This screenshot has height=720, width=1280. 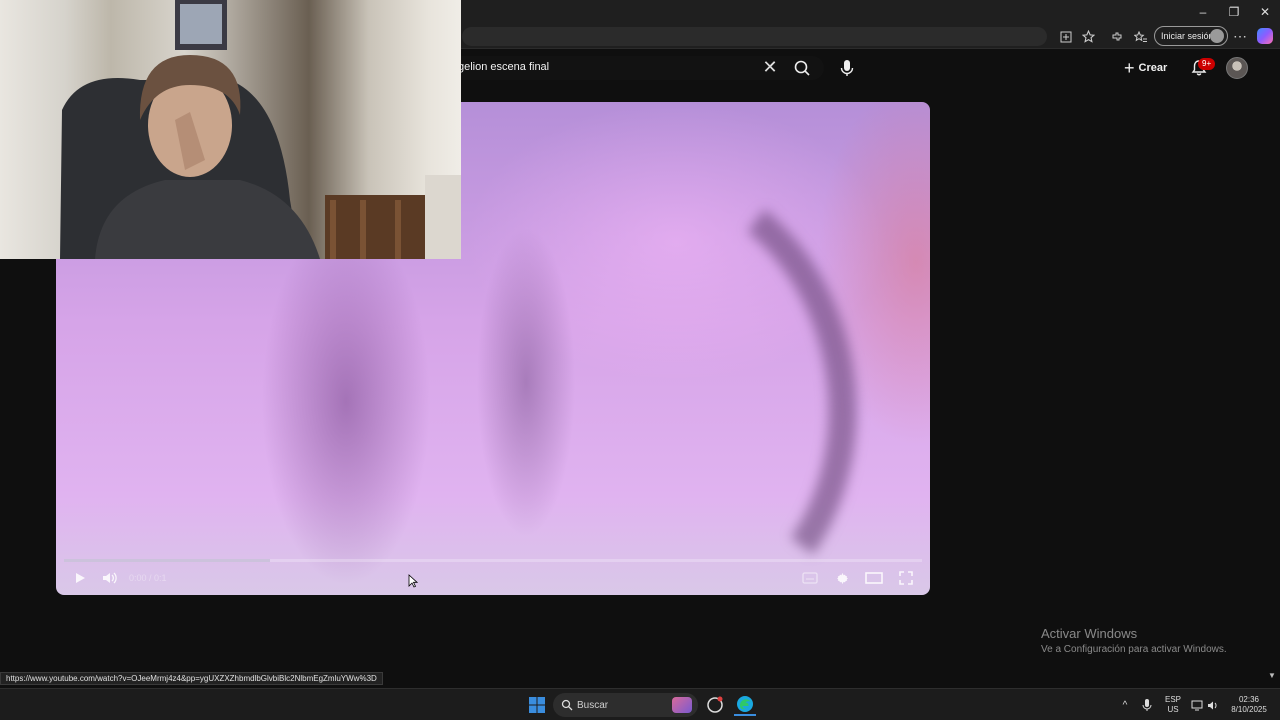 What do you see at coordinates (1217, 36) in the screenshot?
I see `profile-avatar-icon` at bounding box center [1217, 36].